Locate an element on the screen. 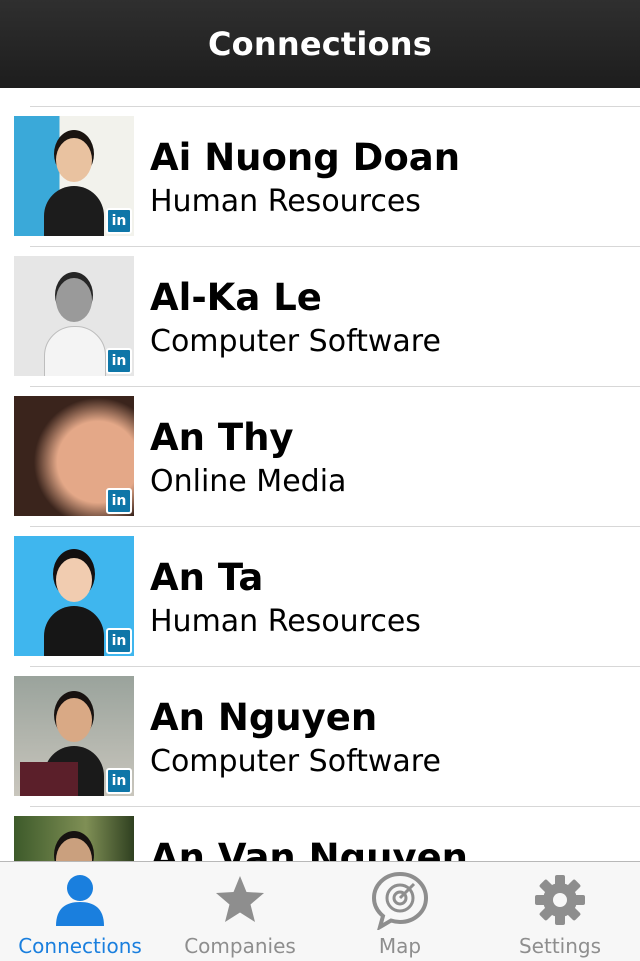 The width and height of the screenshot is (640, 961). page-title: Connections is located at coordinates (320, 44).